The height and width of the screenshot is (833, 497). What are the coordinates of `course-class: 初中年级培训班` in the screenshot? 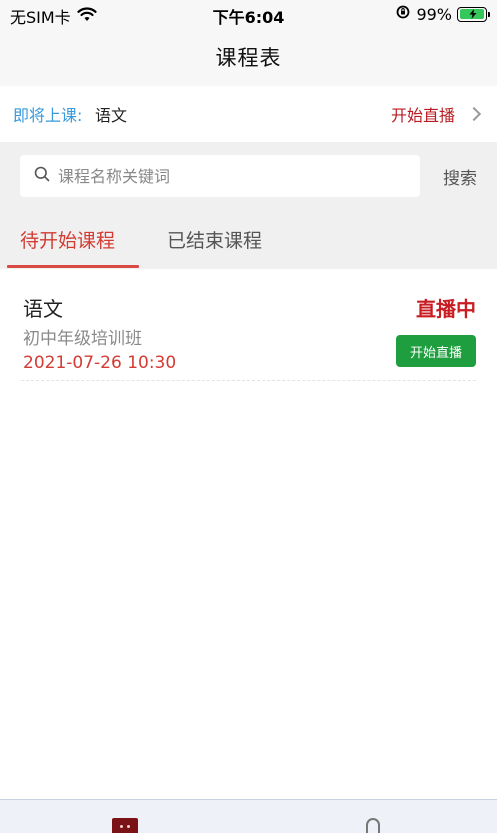 It's located at (82, 339).